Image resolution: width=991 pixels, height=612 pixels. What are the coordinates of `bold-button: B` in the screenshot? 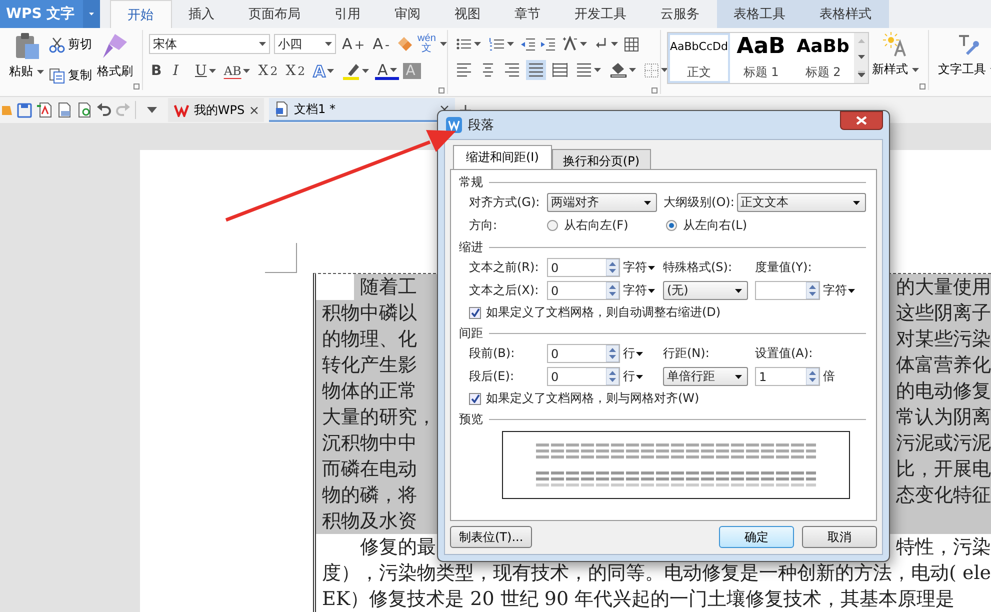 It's located at (158, 71).